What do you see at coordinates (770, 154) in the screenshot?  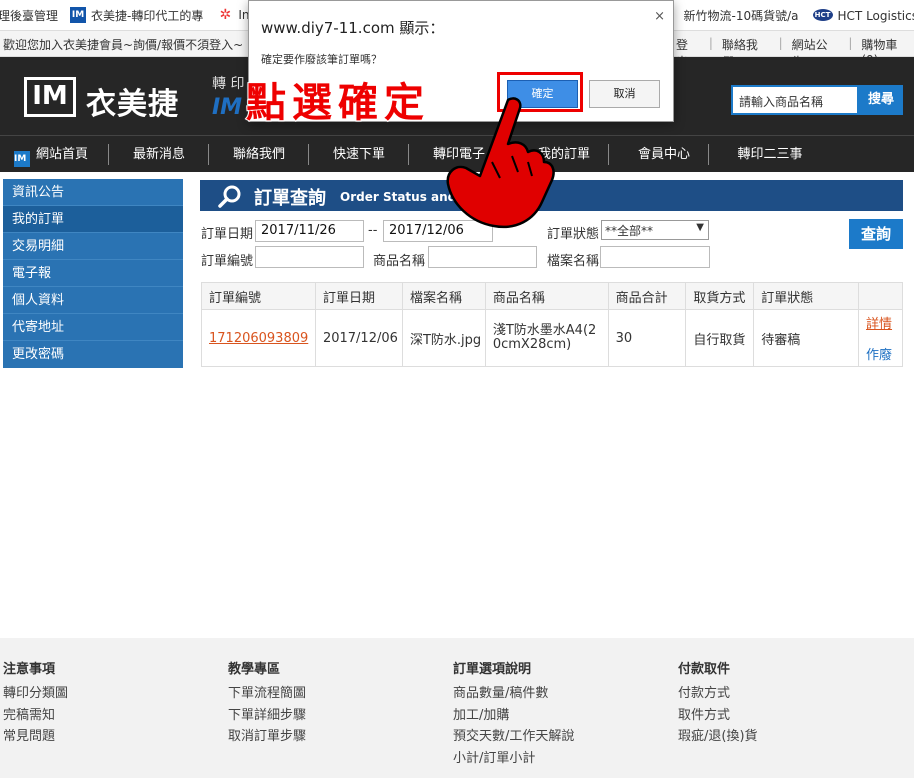 I see `nav-transfer-stories: 轉印二三事` at bounding box center [770, 154].